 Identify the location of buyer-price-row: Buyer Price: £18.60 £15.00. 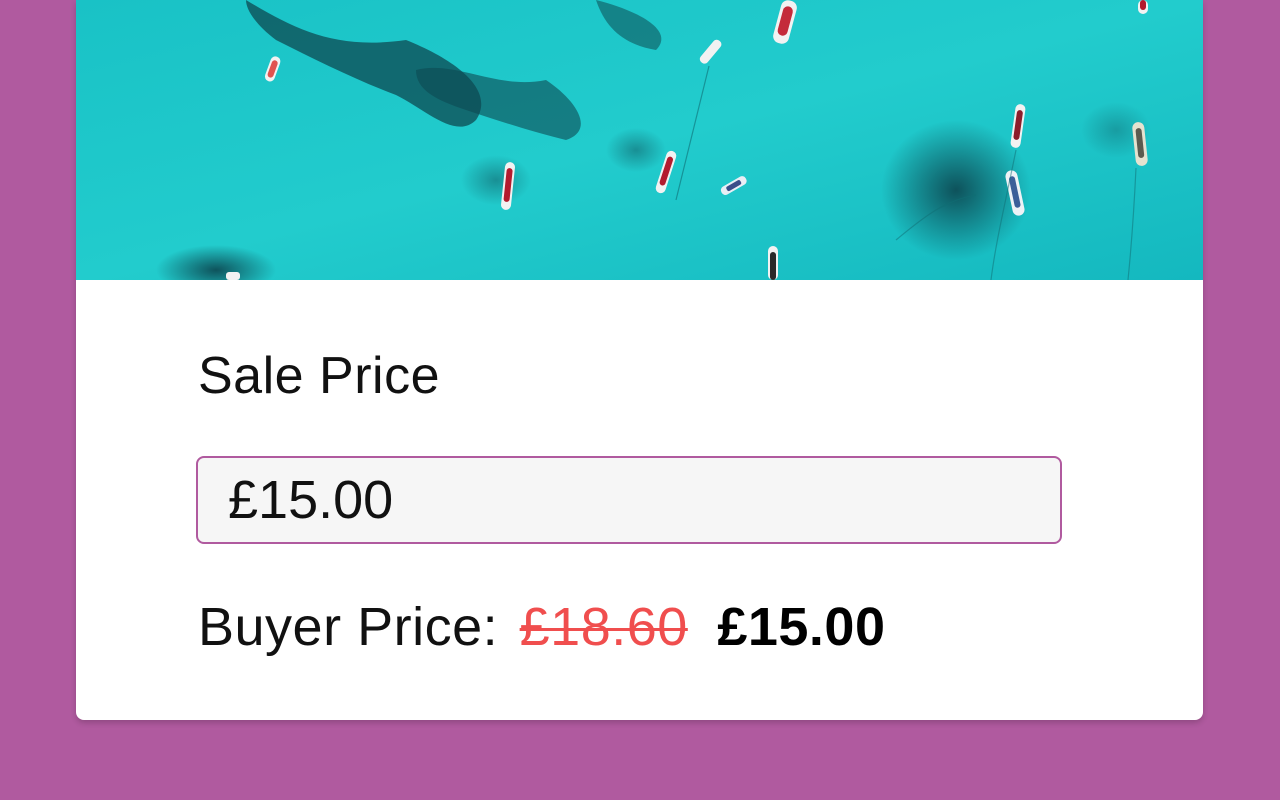
(541, 627).